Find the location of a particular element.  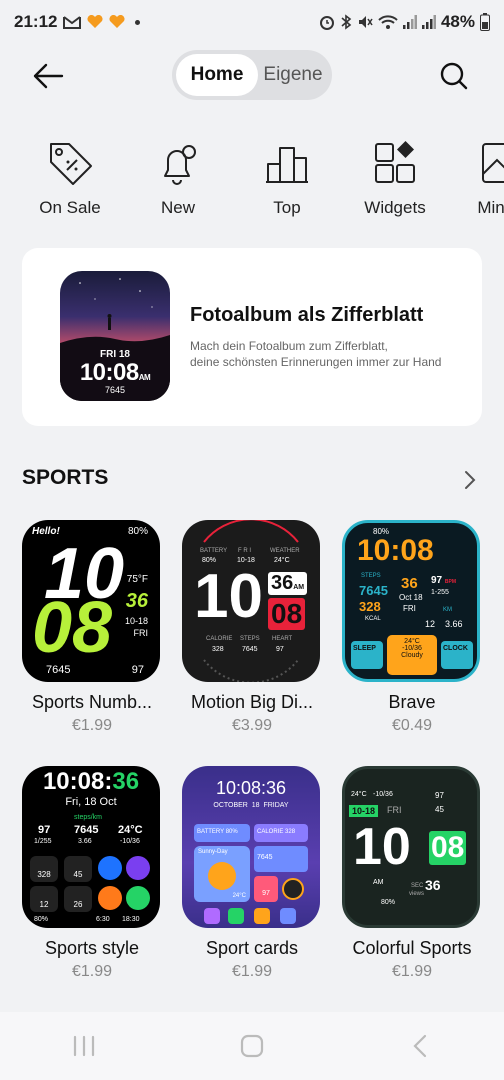

system-nav-bar is located at coordinates (252, 1046).